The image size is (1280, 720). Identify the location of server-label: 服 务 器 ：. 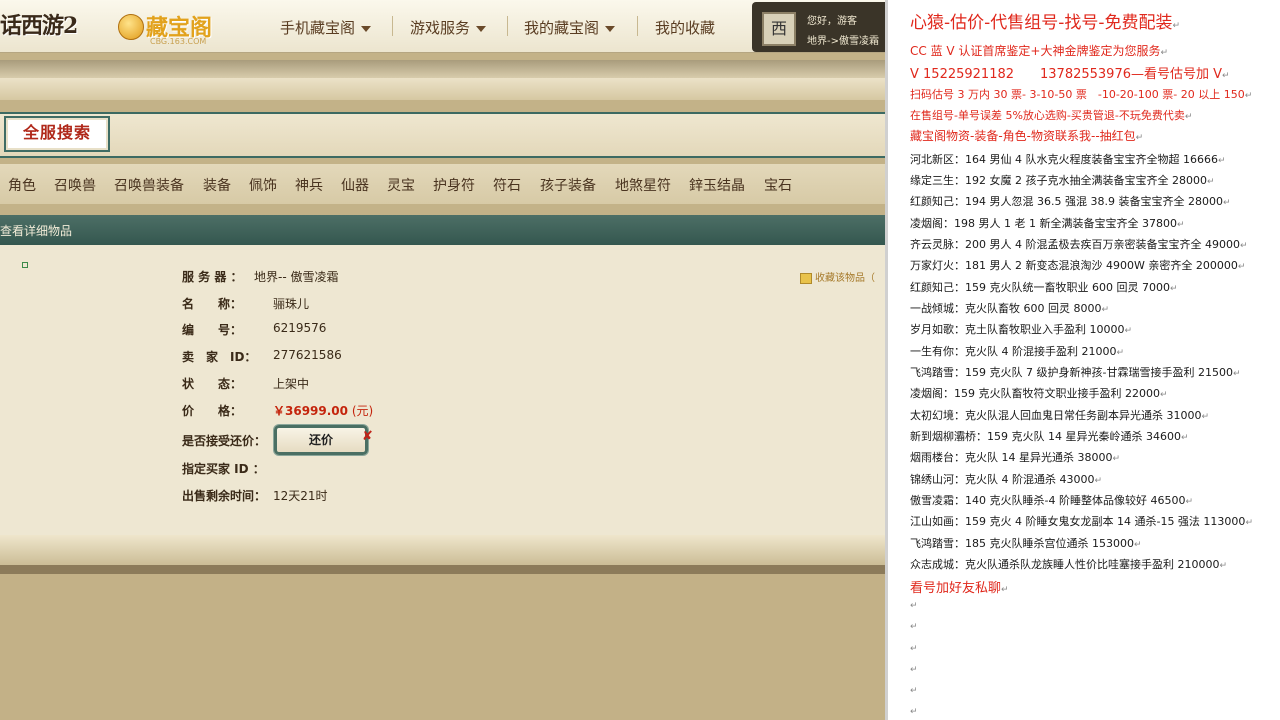
(212, 277).